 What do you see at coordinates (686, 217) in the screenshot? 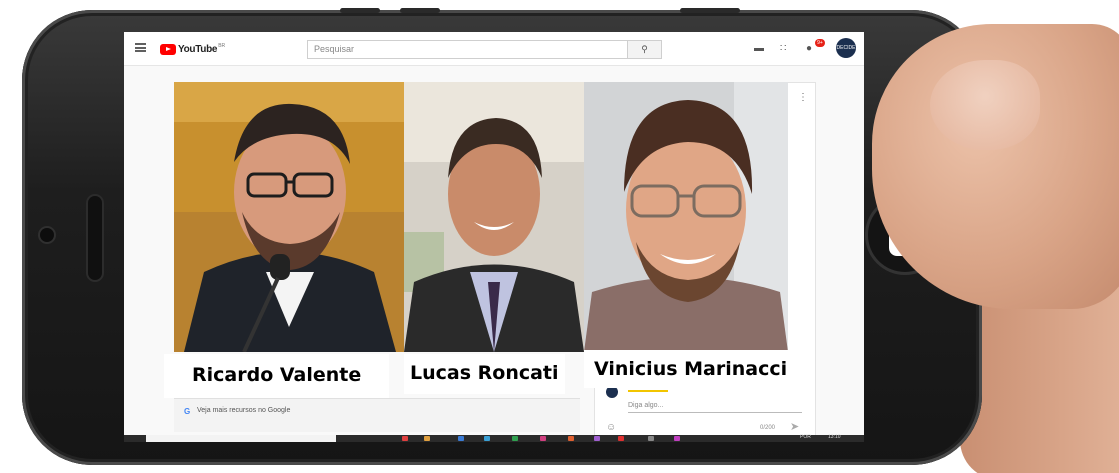
I see `photo-vinicius-marinacci` at bounding box center [686, 217].